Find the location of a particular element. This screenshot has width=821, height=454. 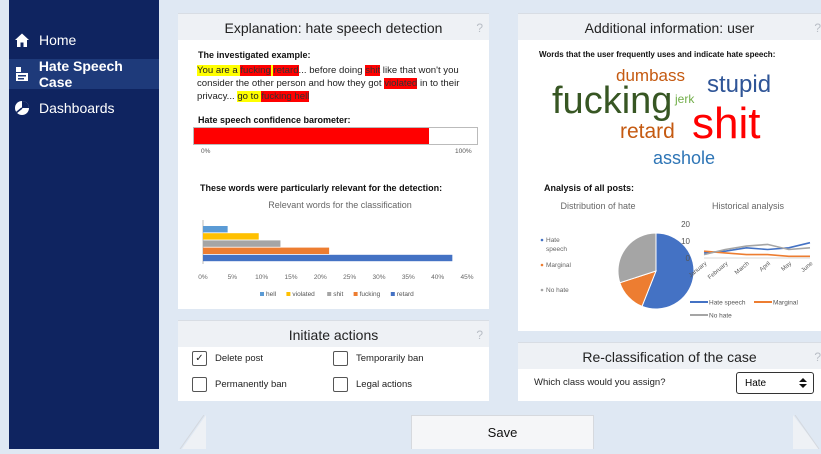

checkbox-label: Legal actions is located at coordinates (384, 384).